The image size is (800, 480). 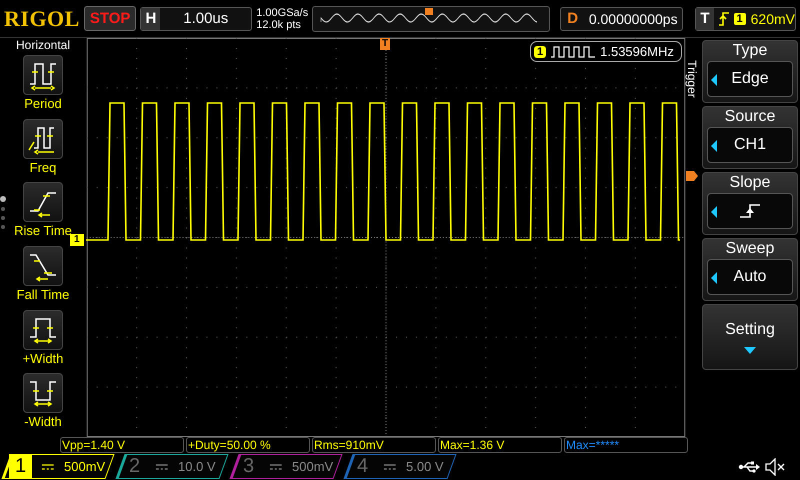 What do you see at coordinates (385, 44) in the screenshot?
I see `trigger-position-marker: T` at bounding box center [385, 44].